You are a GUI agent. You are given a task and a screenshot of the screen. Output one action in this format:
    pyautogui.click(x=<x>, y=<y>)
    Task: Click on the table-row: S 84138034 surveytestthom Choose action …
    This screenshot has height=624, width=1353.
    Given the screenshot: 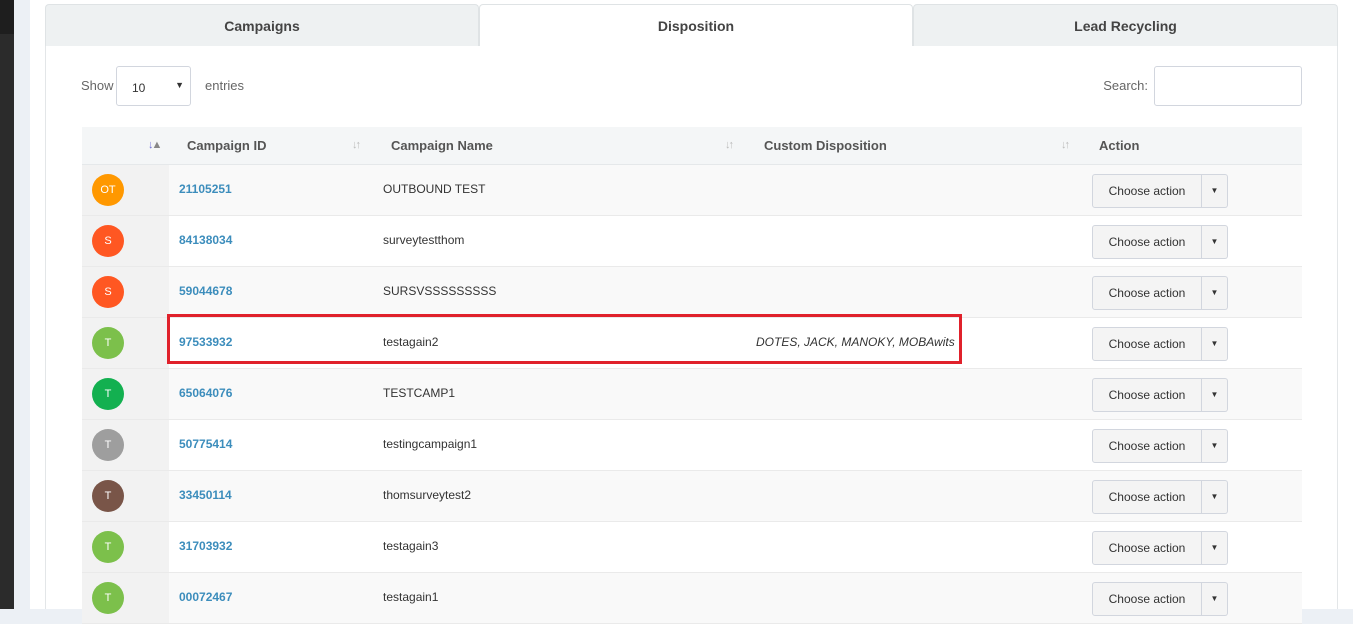 What is the action you would take?
    pyautogui.click(x=692, y=241)
    